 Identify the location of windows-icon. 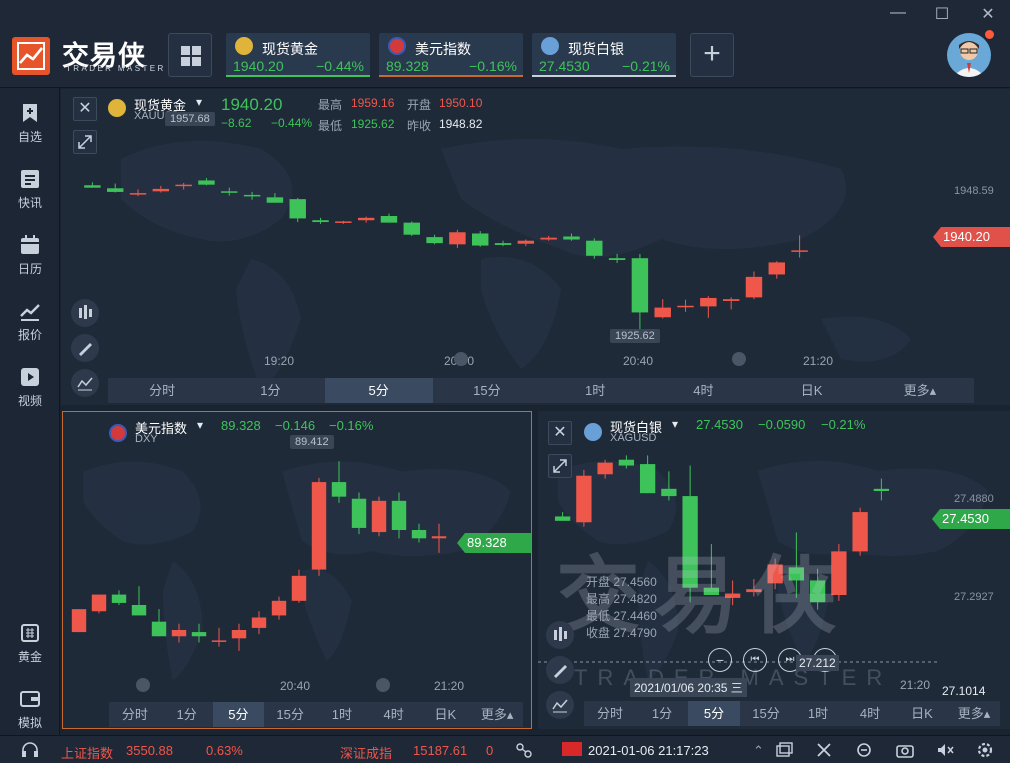
(784, 750).